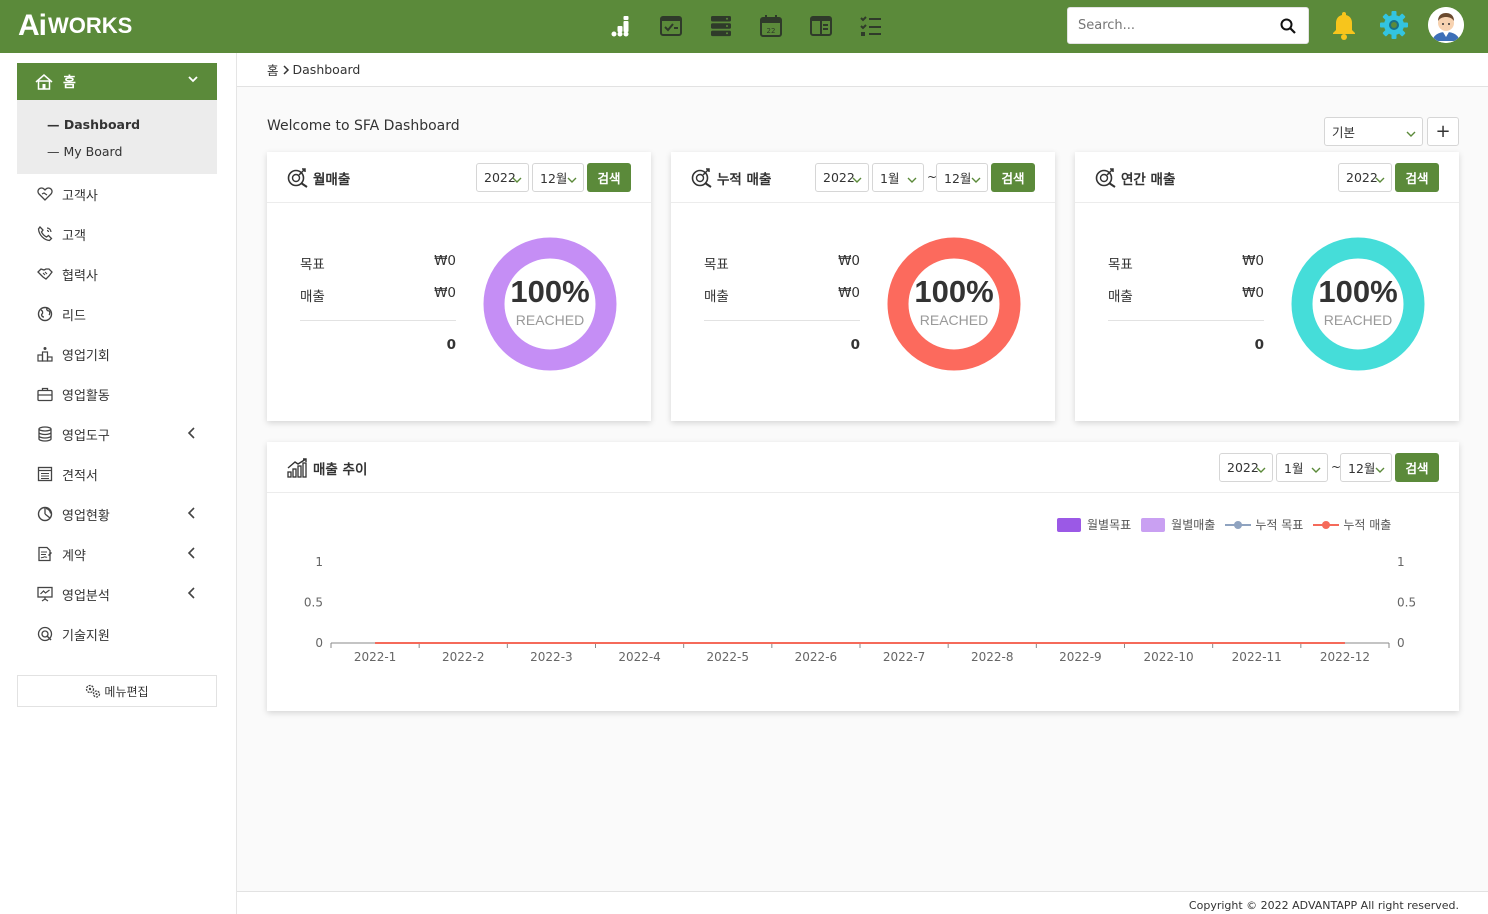  What do you see at coordinates (117, 691) in the screenshot?
I see `menu-edit-button: 메뉴편집` at bounding box center [117, 691].